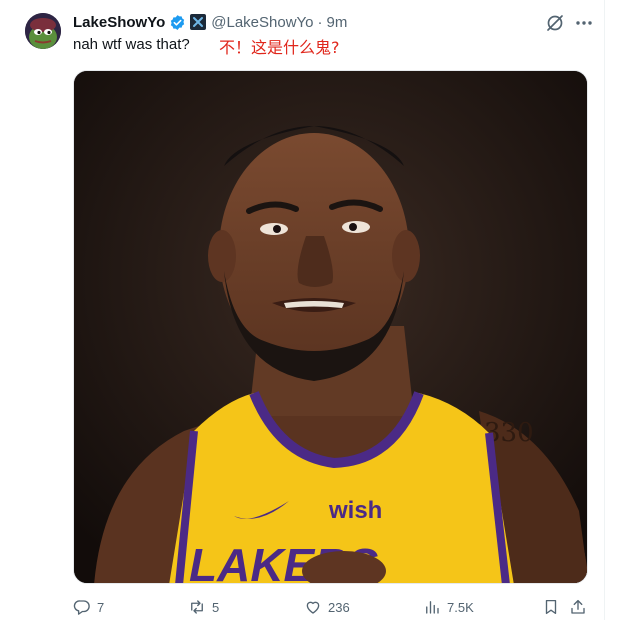 This screenshot has height=620, width=617. Describe the element at coordinates (119, 22) in the screenshot. I see `display-name: LakeShowYo` at that location.